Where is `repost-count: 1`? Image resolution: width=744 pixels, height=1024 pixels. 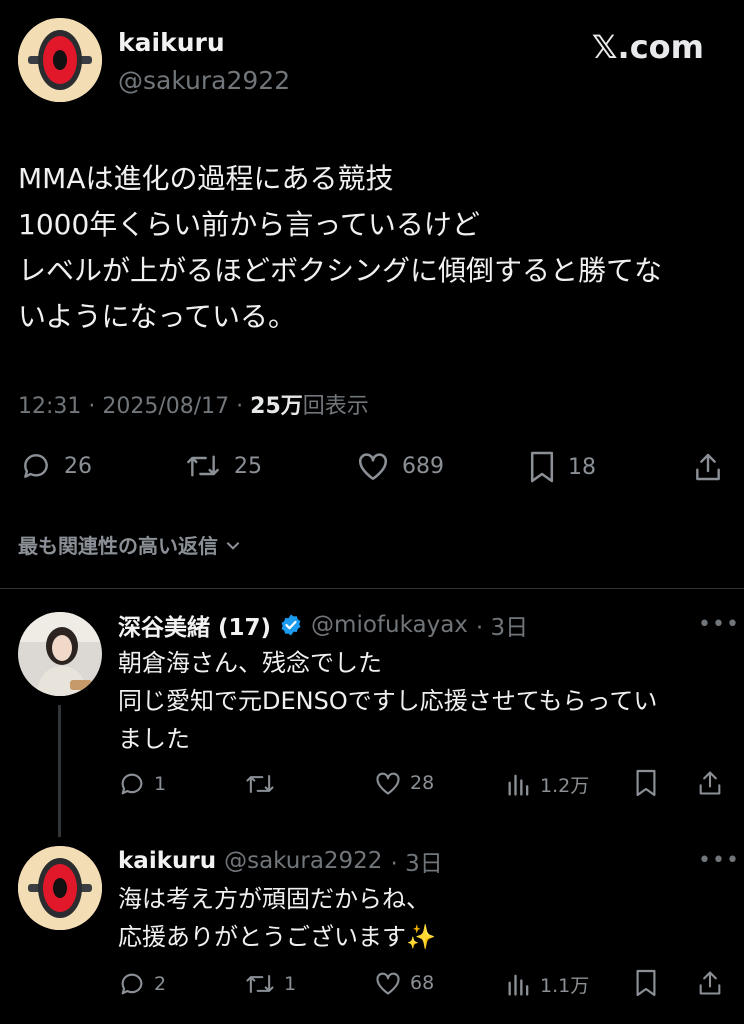
repost-count: 1 is located at coordinates (290, 984).